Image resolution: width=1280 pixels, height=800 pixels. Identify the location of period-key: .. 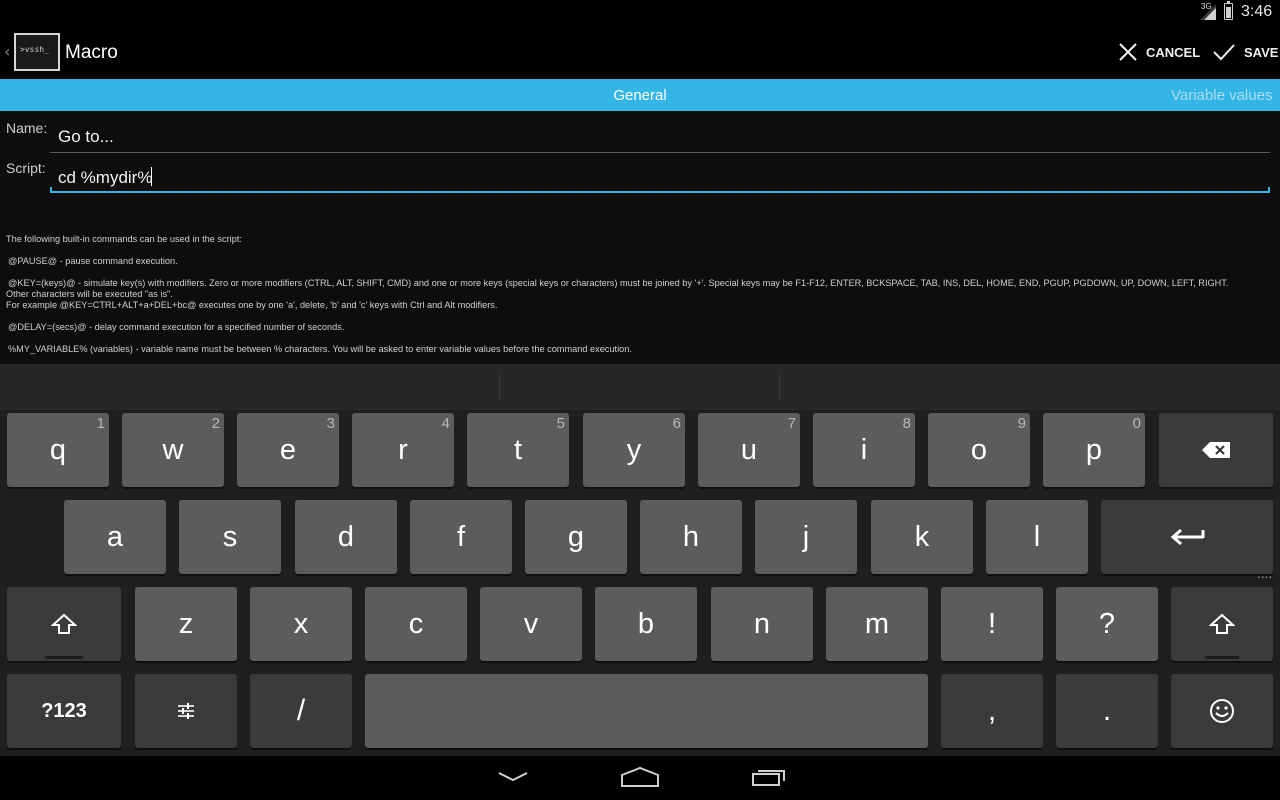
(1107, 711).